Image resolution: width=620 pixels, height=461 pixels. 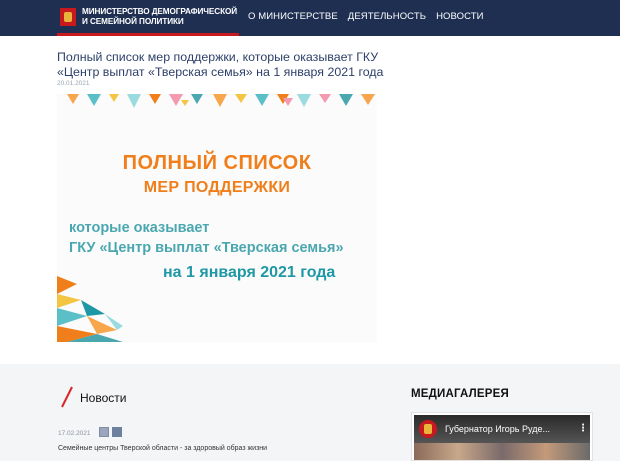 I want to click on article-date: 20.01.2021, so click(x=73, y=83).